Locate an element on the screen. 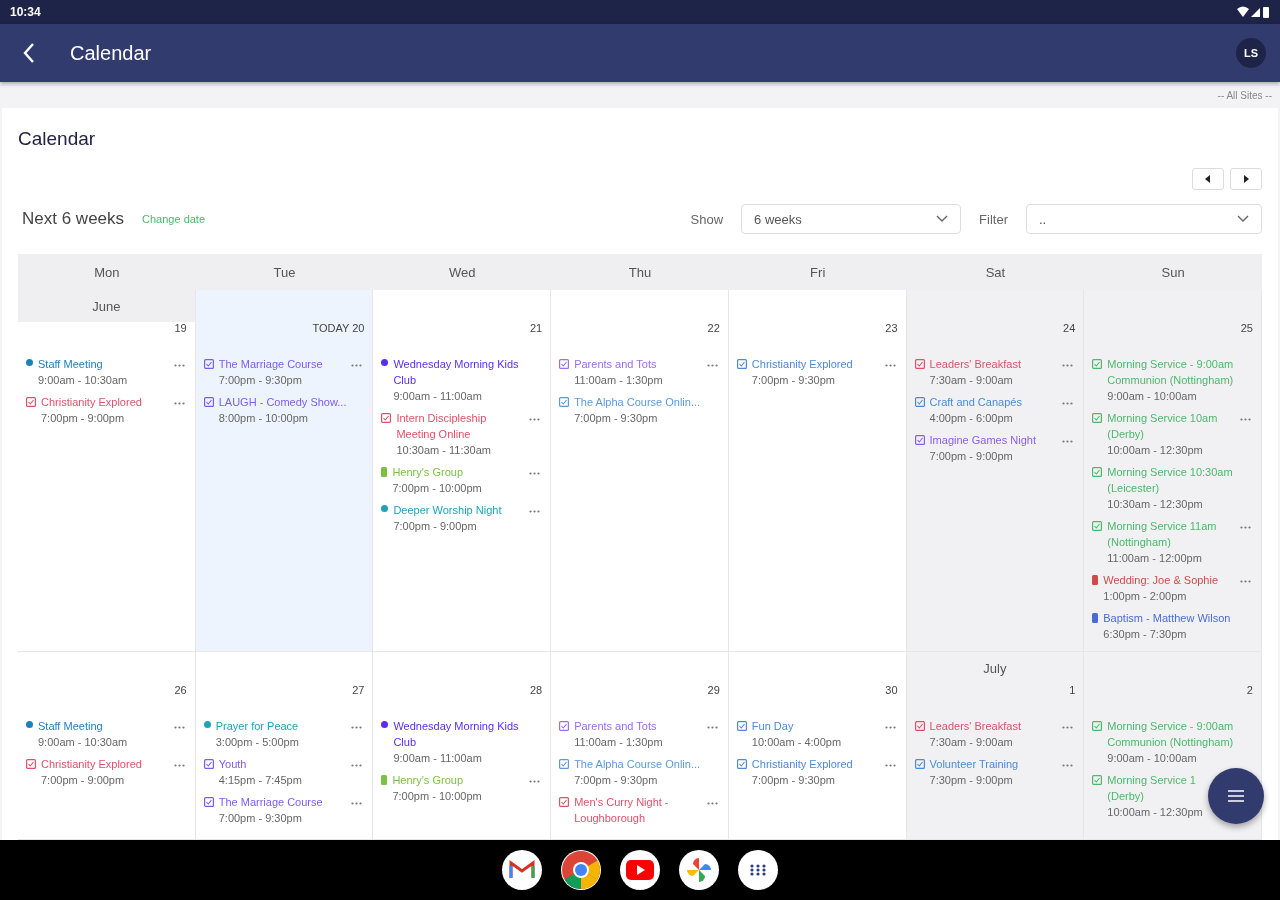 The height and width of the screenshot is (900, 1280). weekday-header: Mon is located at coordinates (107, 272).